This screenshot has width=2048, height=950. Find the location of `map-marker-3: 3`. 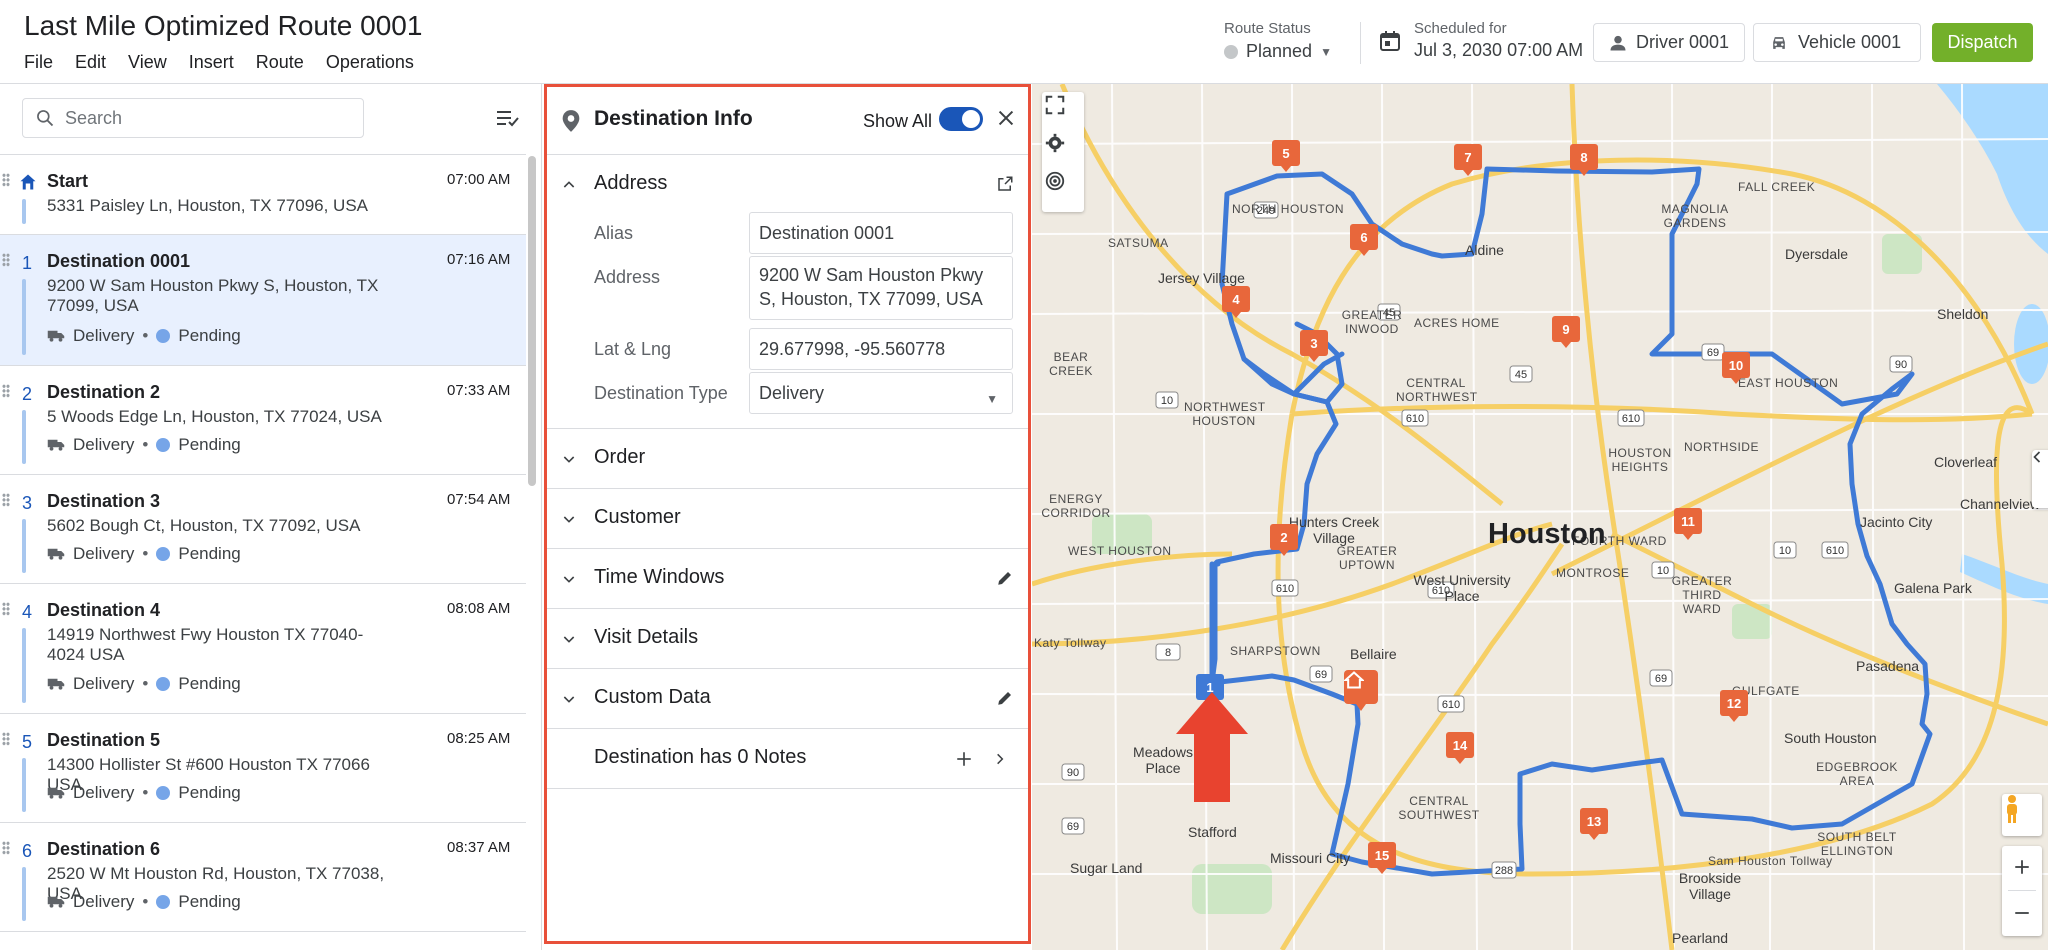

map-marker-3: 3 is located at coordinates (1314, 346).